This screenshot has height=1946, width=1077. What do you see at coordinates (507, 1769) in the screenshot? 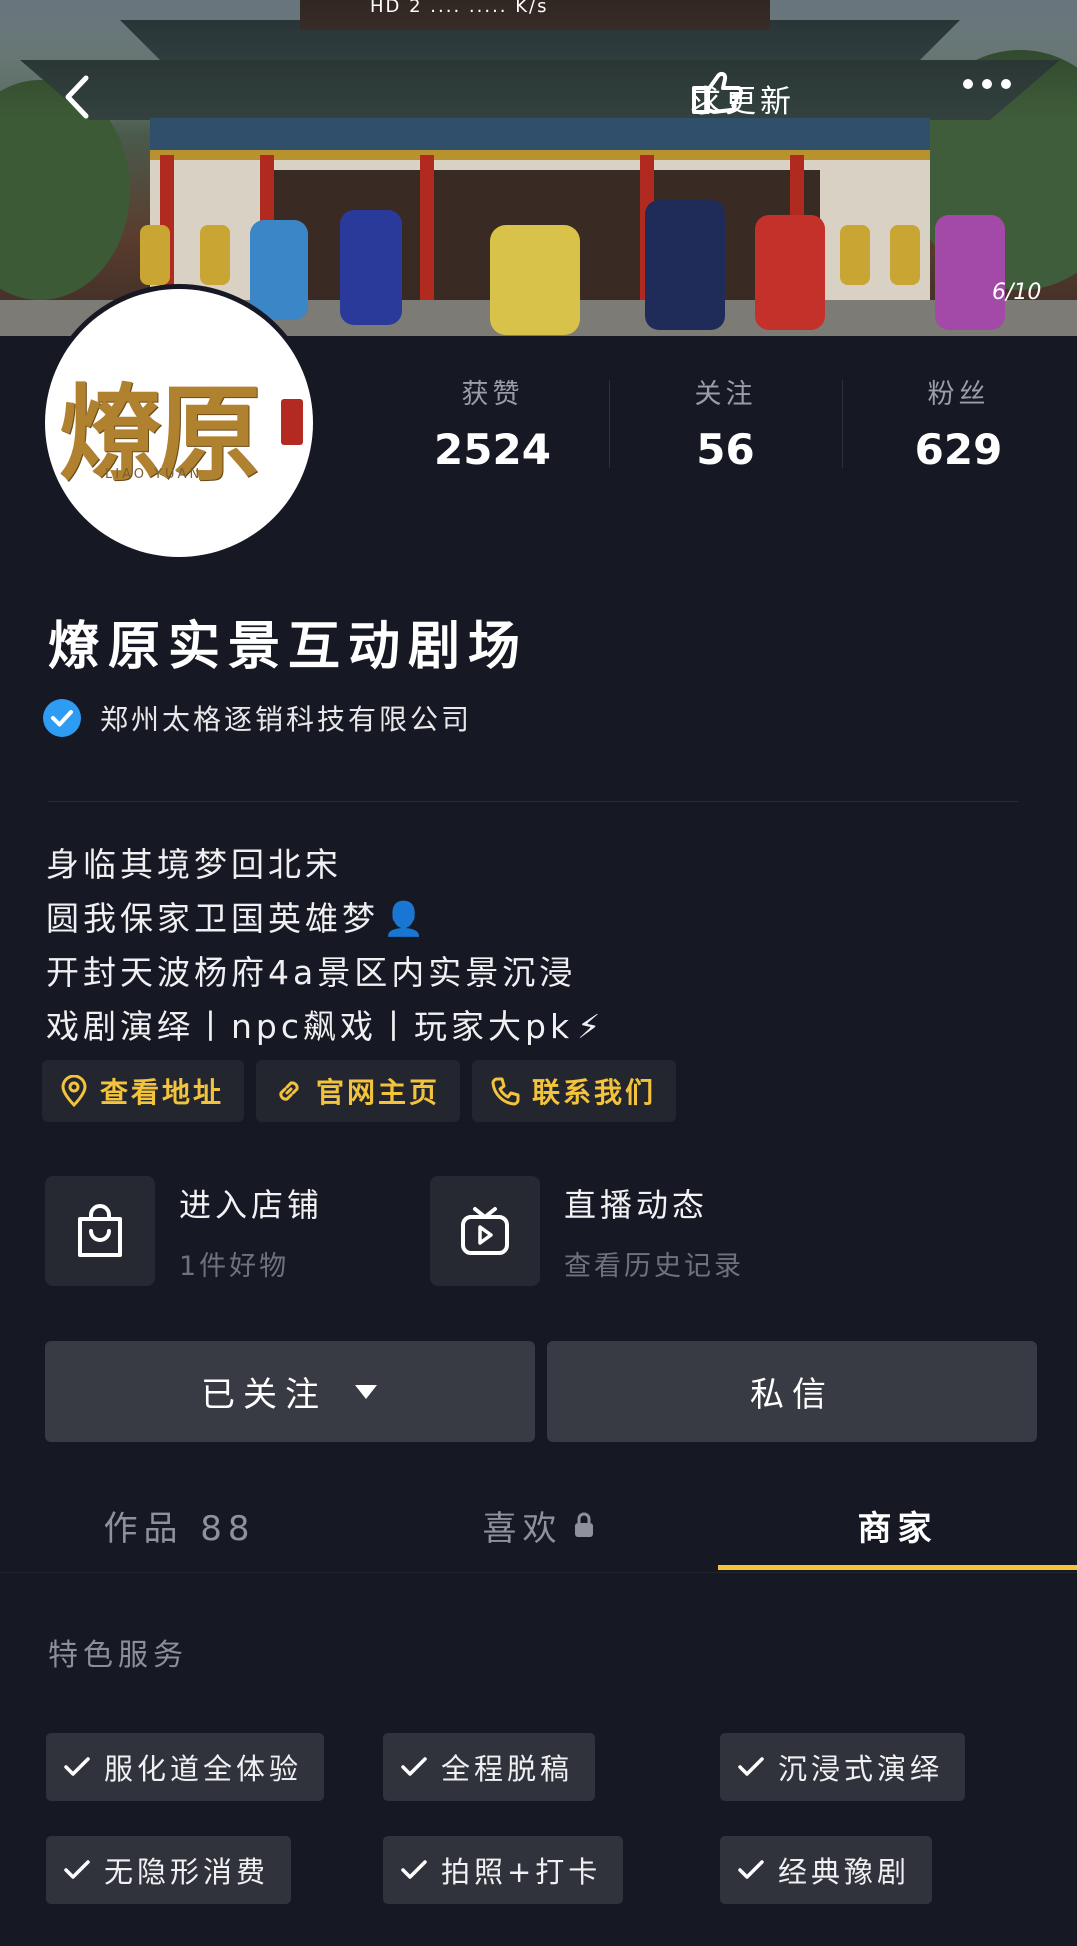
I see `feature-label: 全程脱稿` at bounding box center [507, 1769].